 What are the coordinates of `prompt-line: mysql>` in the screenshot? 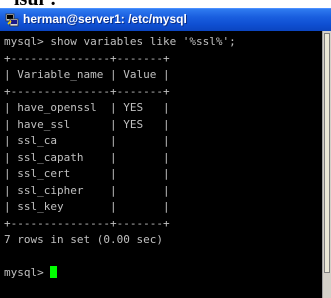 It's located at (163, 273).